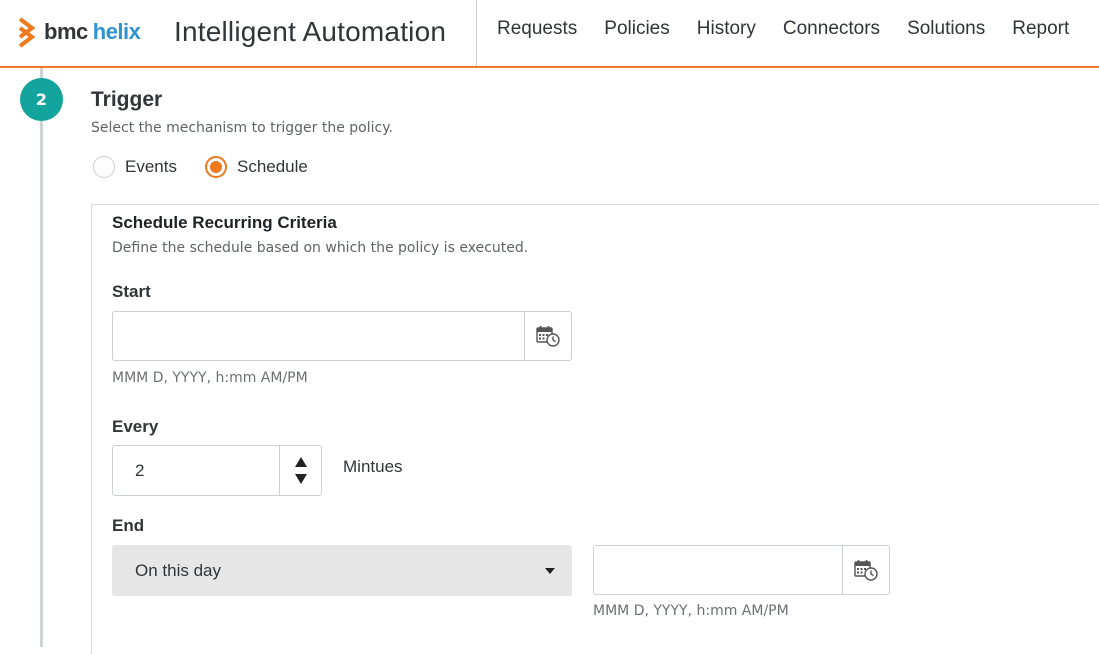  Describe the element at coordinates (300, 470) in the screenshot. I see `stepper-arrows` at that location.